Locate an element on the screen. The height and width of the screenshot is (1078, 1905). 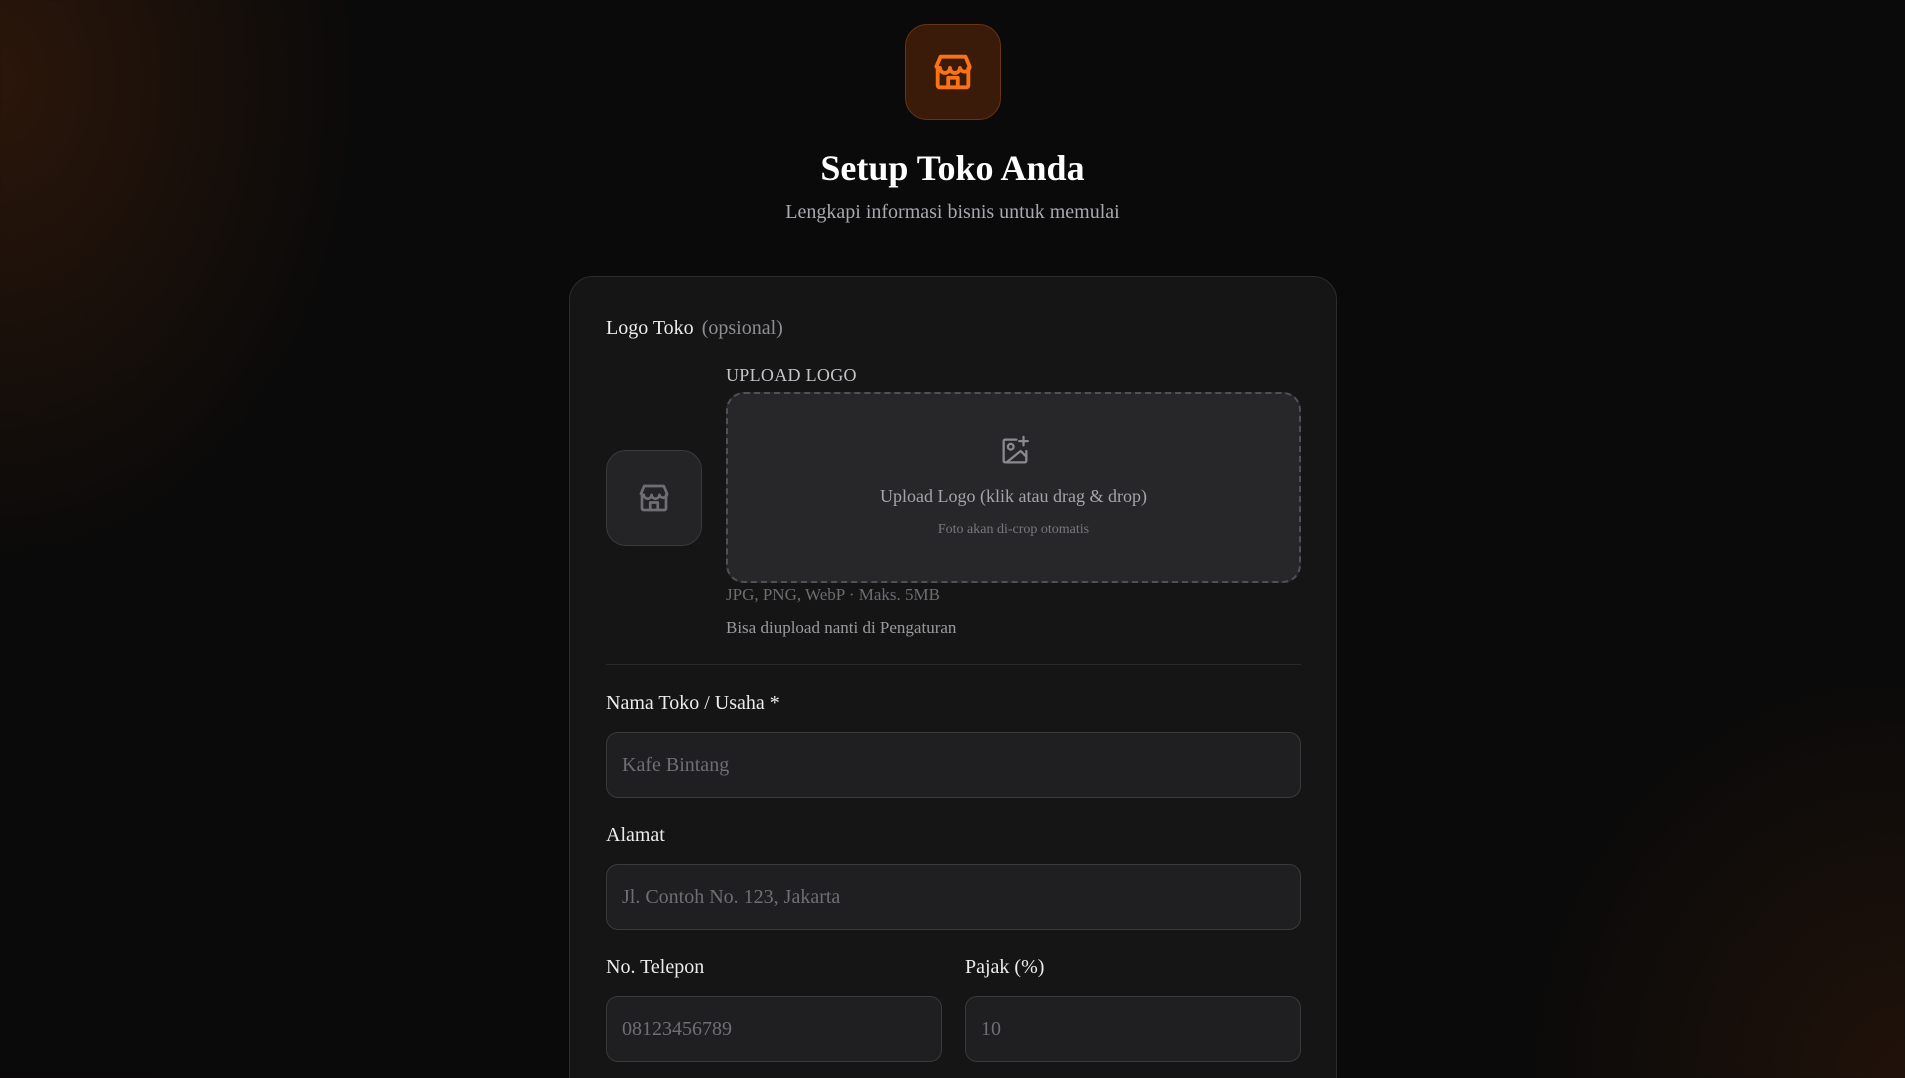
page-title: Setup Toko Anda is located at coordinates (952, 168).